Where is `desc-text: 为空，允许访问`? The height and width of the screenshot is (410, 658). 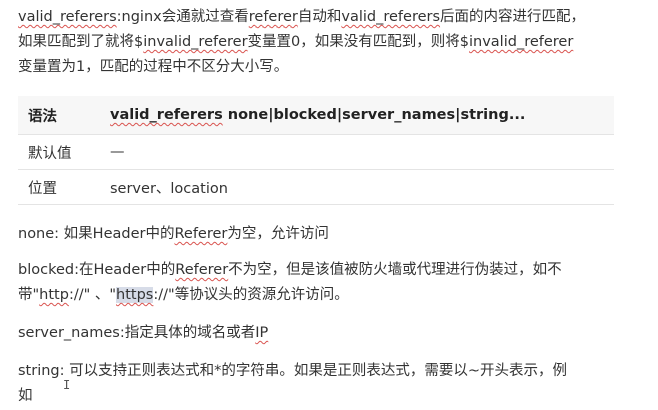
desc-text: 为空，允许访问 is located at coordinates (278, 234).